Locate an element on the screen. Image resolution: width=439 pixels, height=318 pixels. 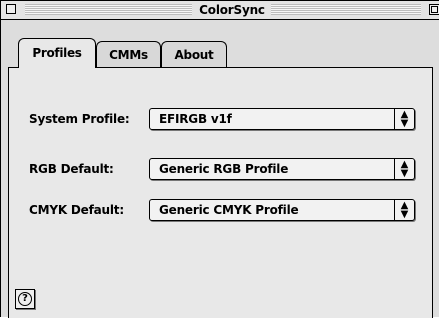
question-mark-icon: ? is located at coordinates (25, 299).